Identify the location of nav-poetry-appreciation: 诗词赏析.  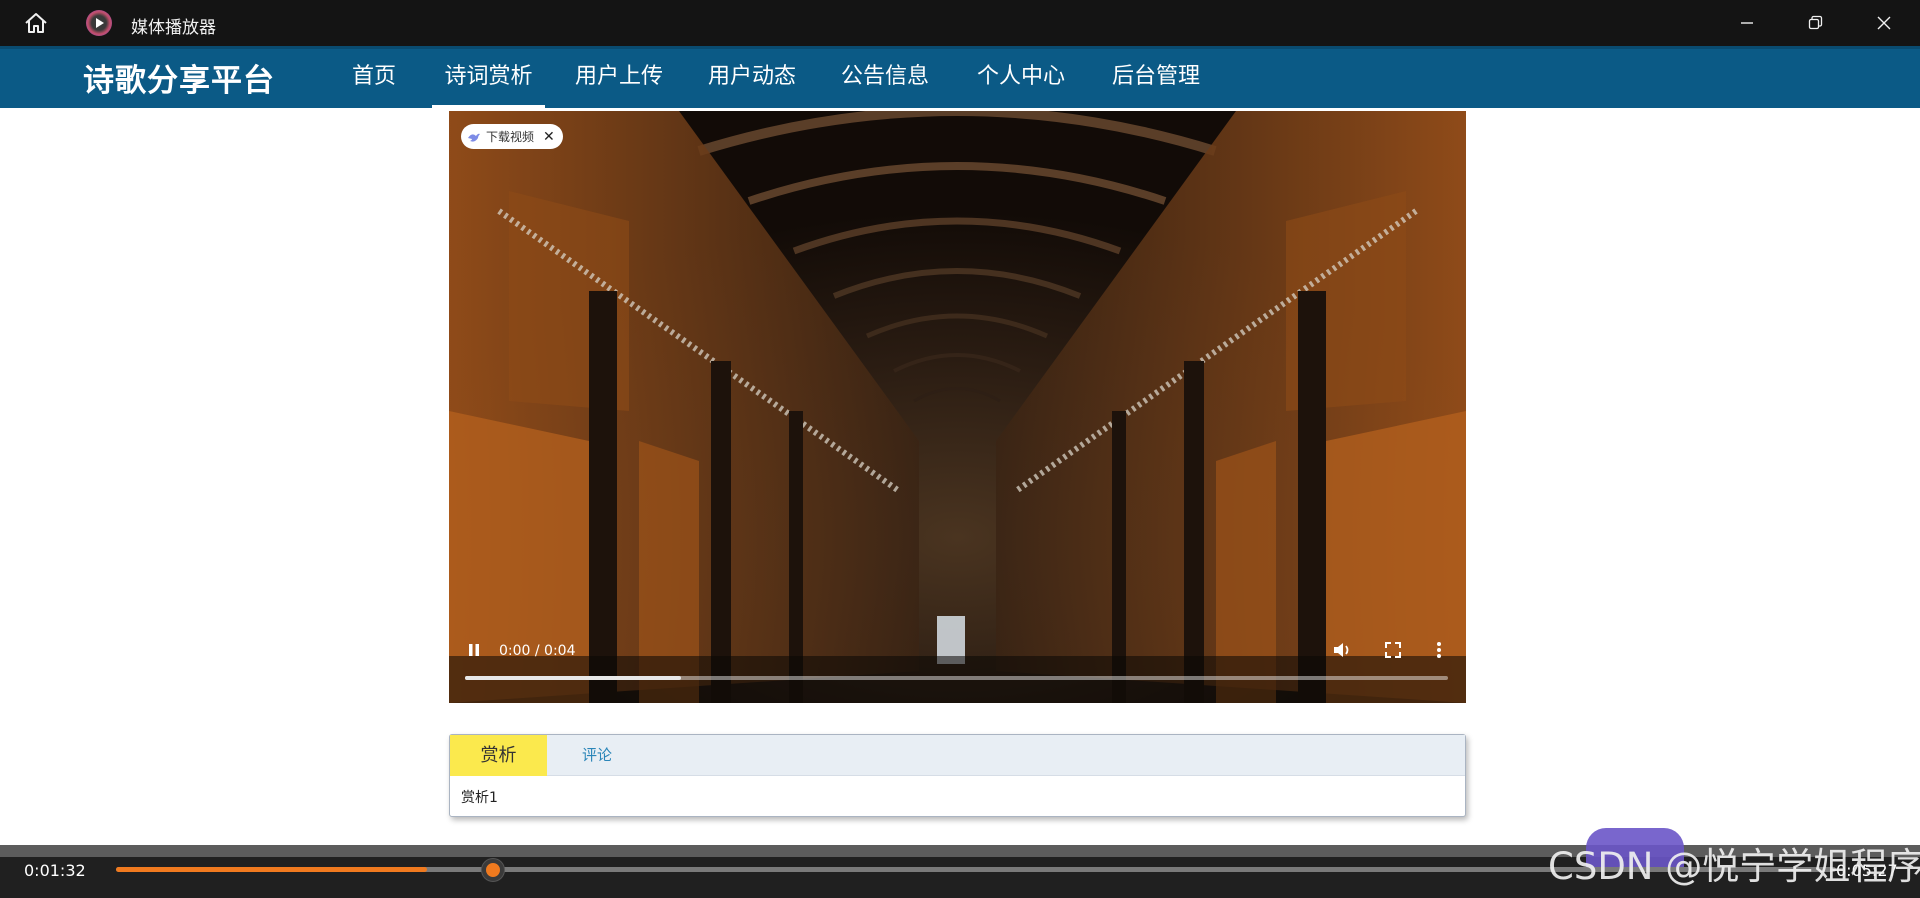
(488, 78).